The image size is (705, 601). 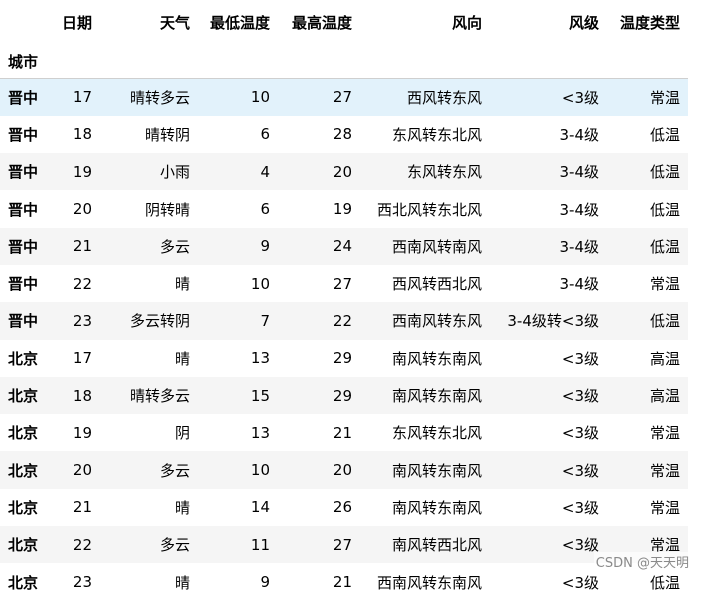 I want to click on cell-min-temp: 6, so click(x=265, y=209).